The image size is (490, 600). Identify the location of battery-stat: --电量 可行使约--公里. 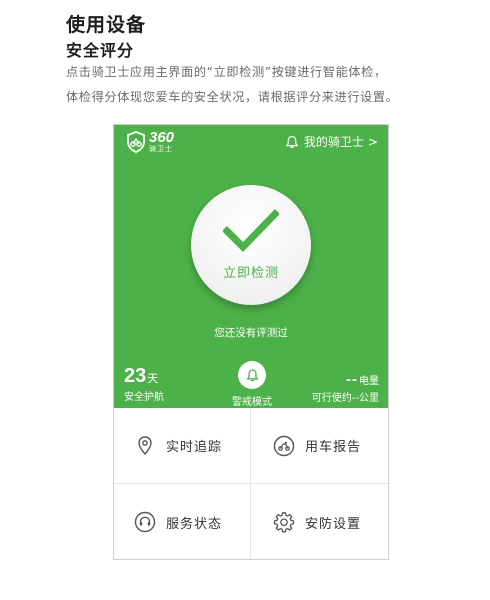
(345, 386).